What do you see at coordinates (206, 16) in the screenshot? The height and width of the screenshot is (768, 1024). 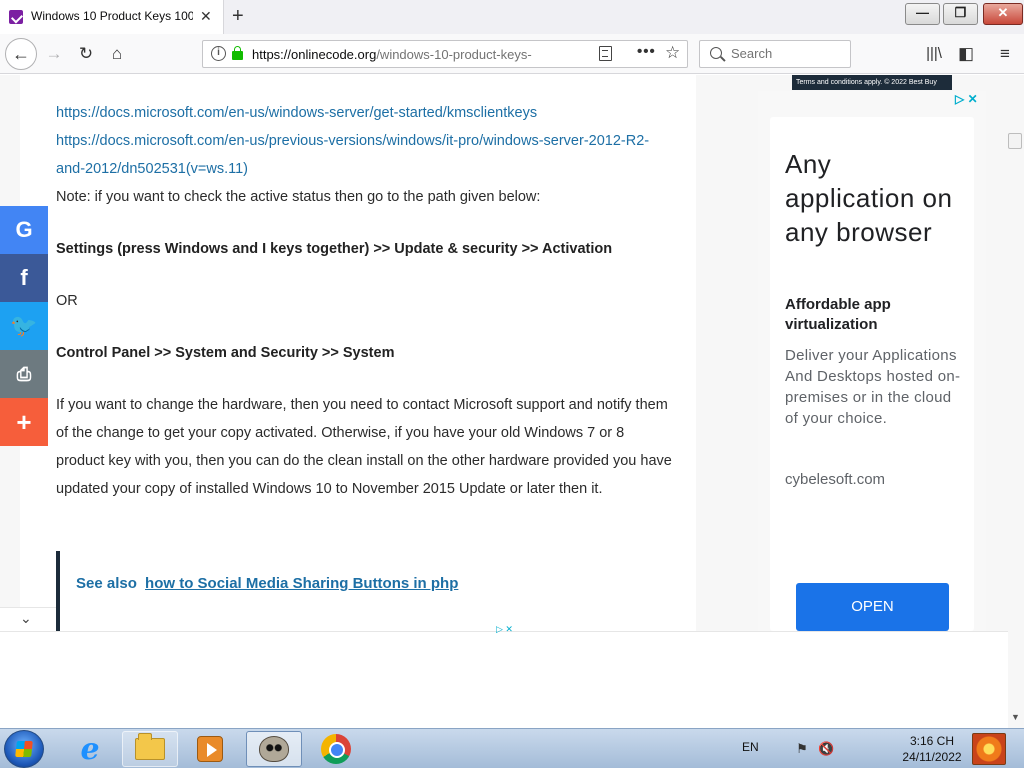 I see `tab-close-button: ✕` at bounding box center [206, 16].